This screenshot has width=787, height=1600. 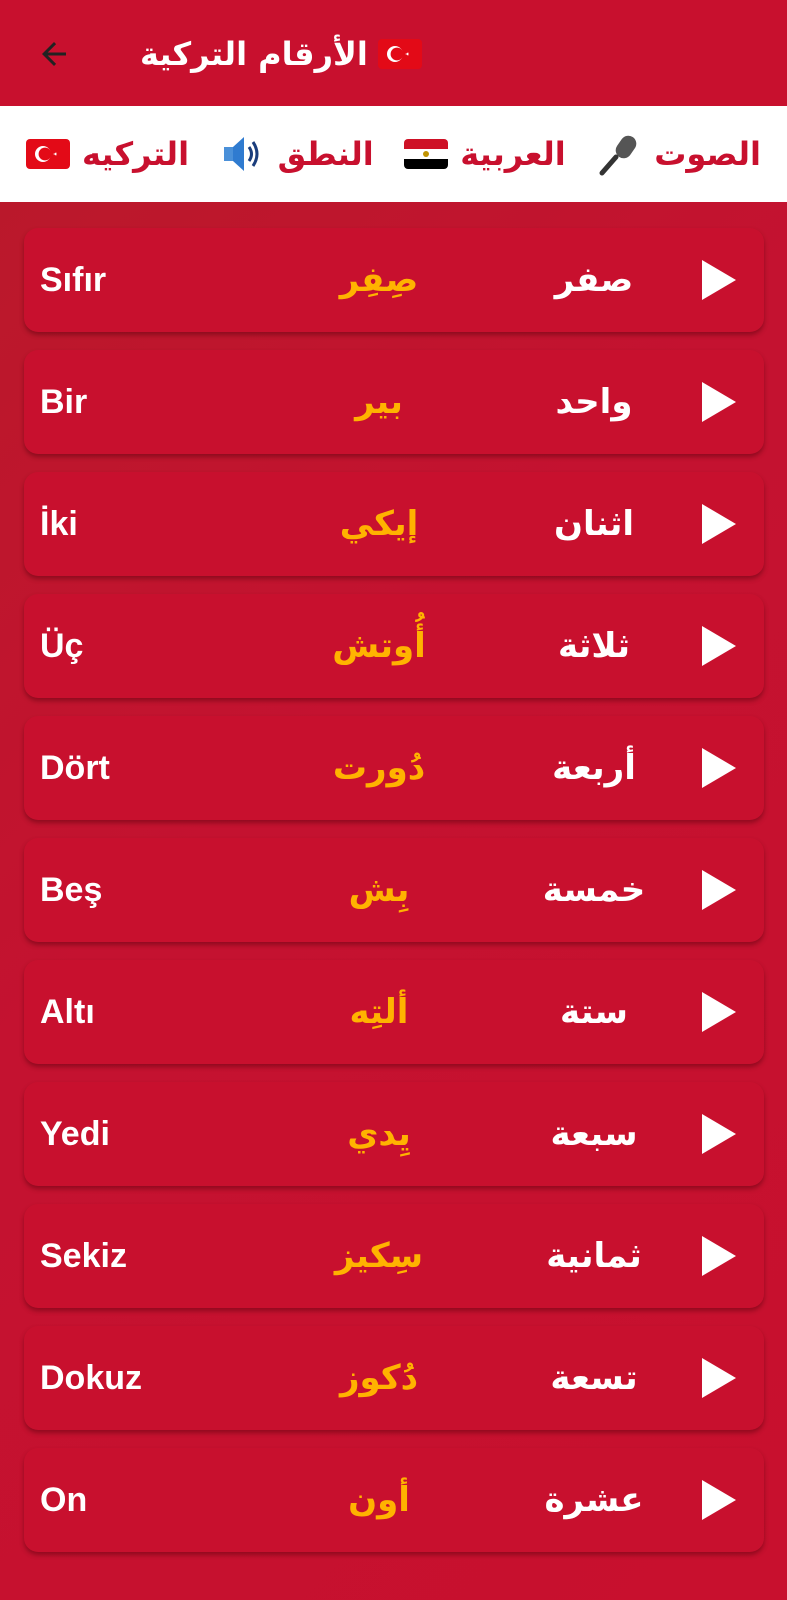 I want to click on legend-pronunciation-label: النطق, so click(x=325, y=154).